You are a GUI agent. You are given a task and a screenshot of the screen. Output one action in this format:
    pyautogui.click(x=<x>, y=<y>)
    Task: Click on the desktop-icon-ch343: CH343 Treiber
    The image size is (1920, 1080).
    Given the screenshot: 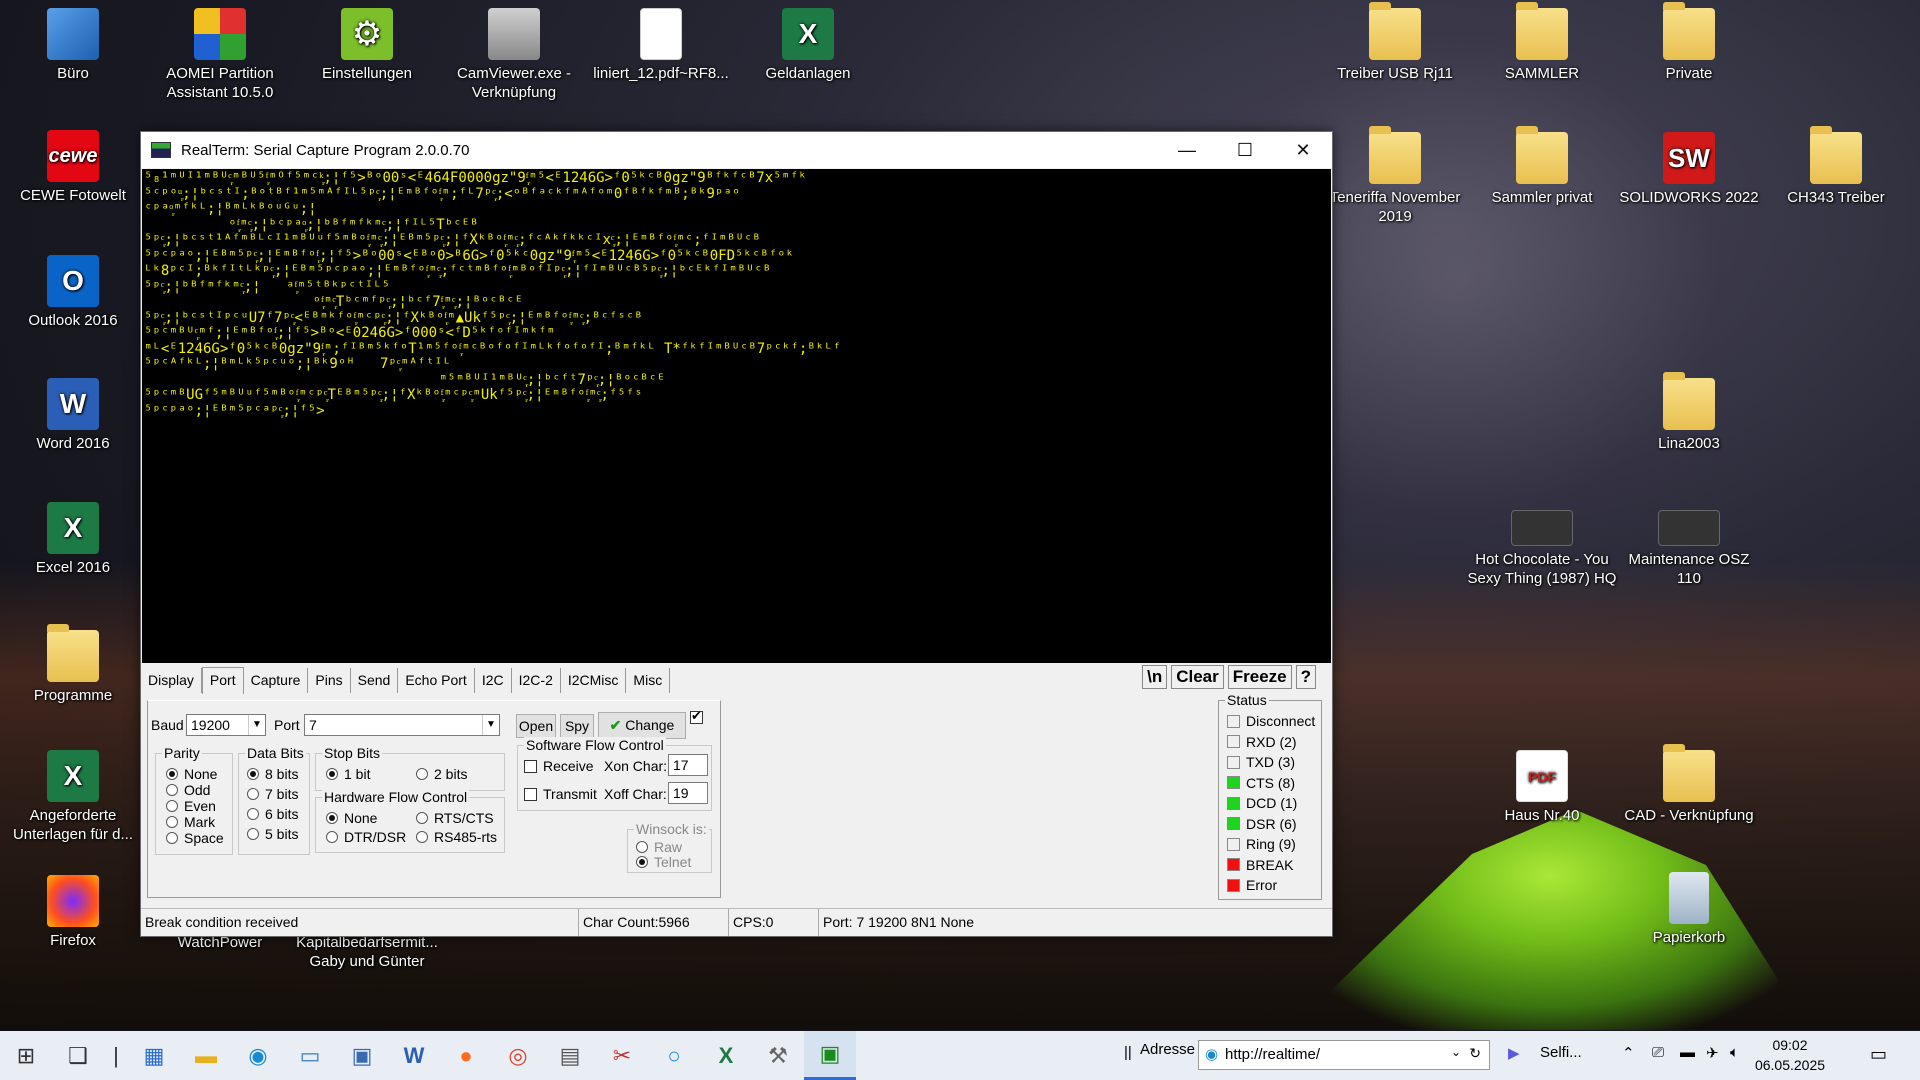 What is the action you would take?
    pyautogui.click(x=1836, y=166)
    